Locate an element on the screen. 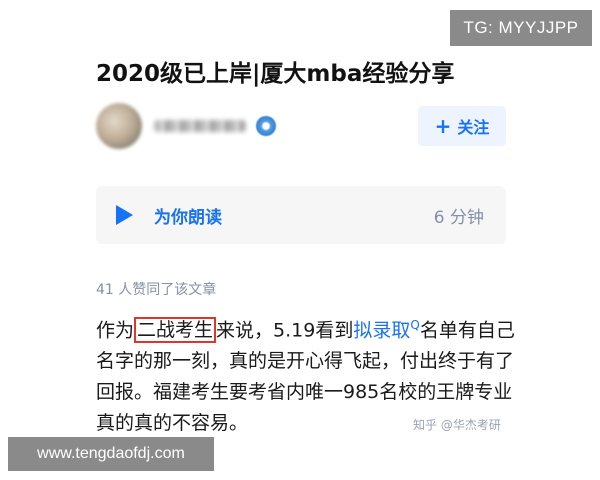  author-name-blurred is located at coordinates (200, 126).